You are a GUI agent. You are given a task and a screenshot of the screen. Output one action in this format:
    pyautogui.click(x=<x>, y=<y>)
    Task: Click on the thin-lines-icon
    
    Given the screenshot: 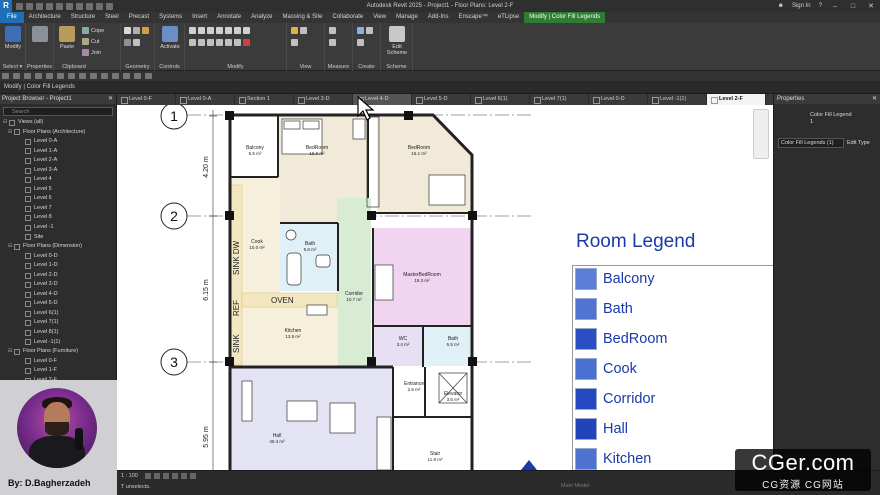 What is the action you would take?
    pyautogui.click(x=126, y=76)
    